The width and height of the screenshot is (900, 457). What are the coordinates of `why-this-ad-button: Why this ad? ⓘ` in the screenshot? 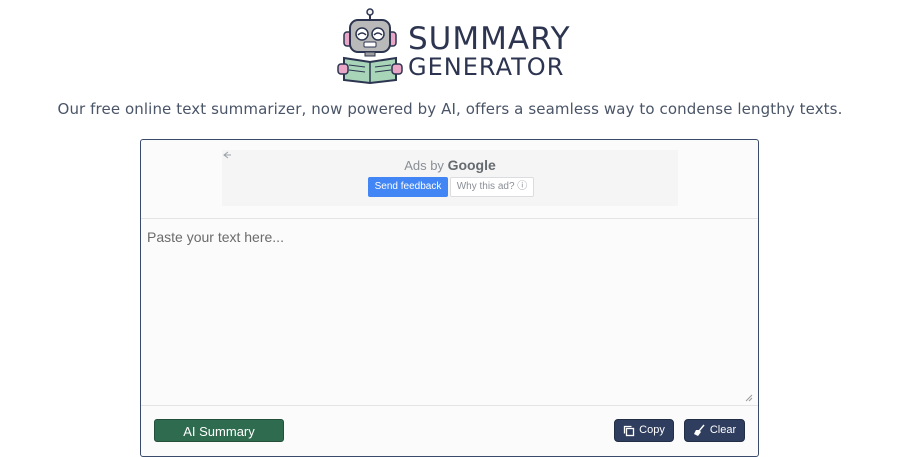 It's located at (492, 187).